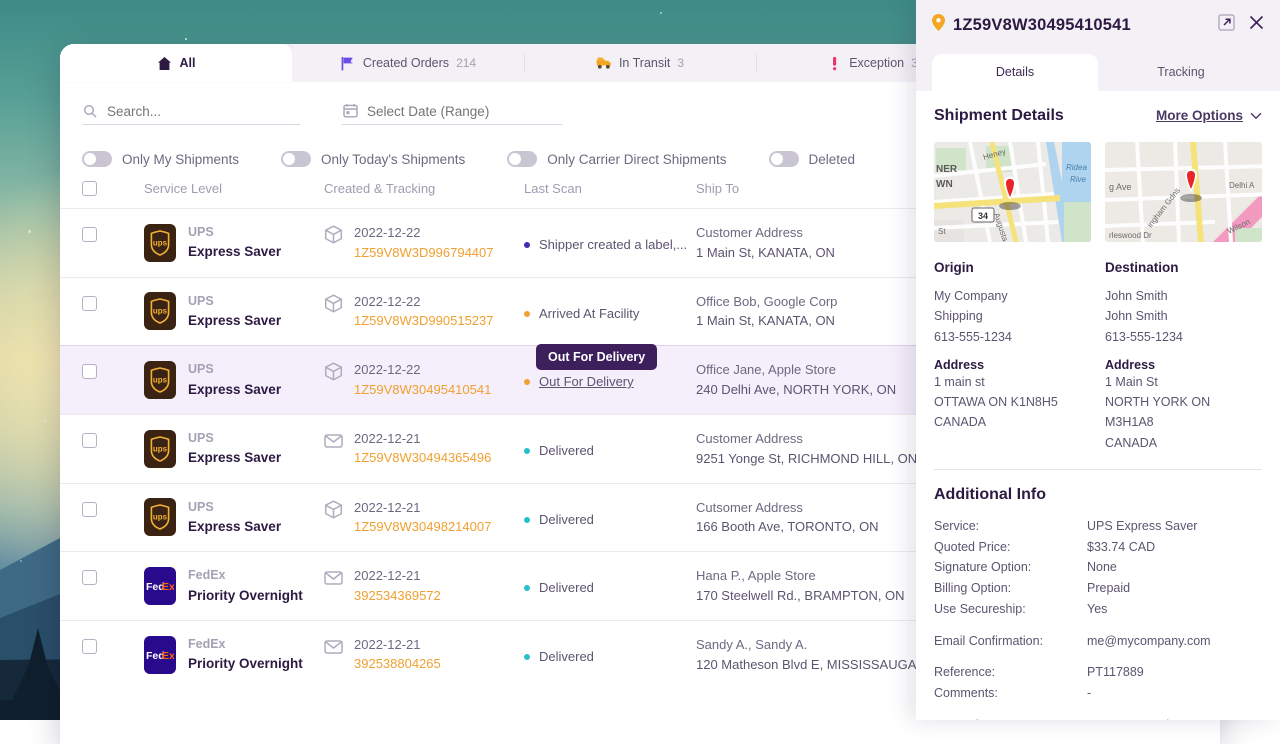  What do you see at coordinates (397, 596) in the screenshot?
I see `tracking-number-link: 392534369572` at bounding box center [397, 596].